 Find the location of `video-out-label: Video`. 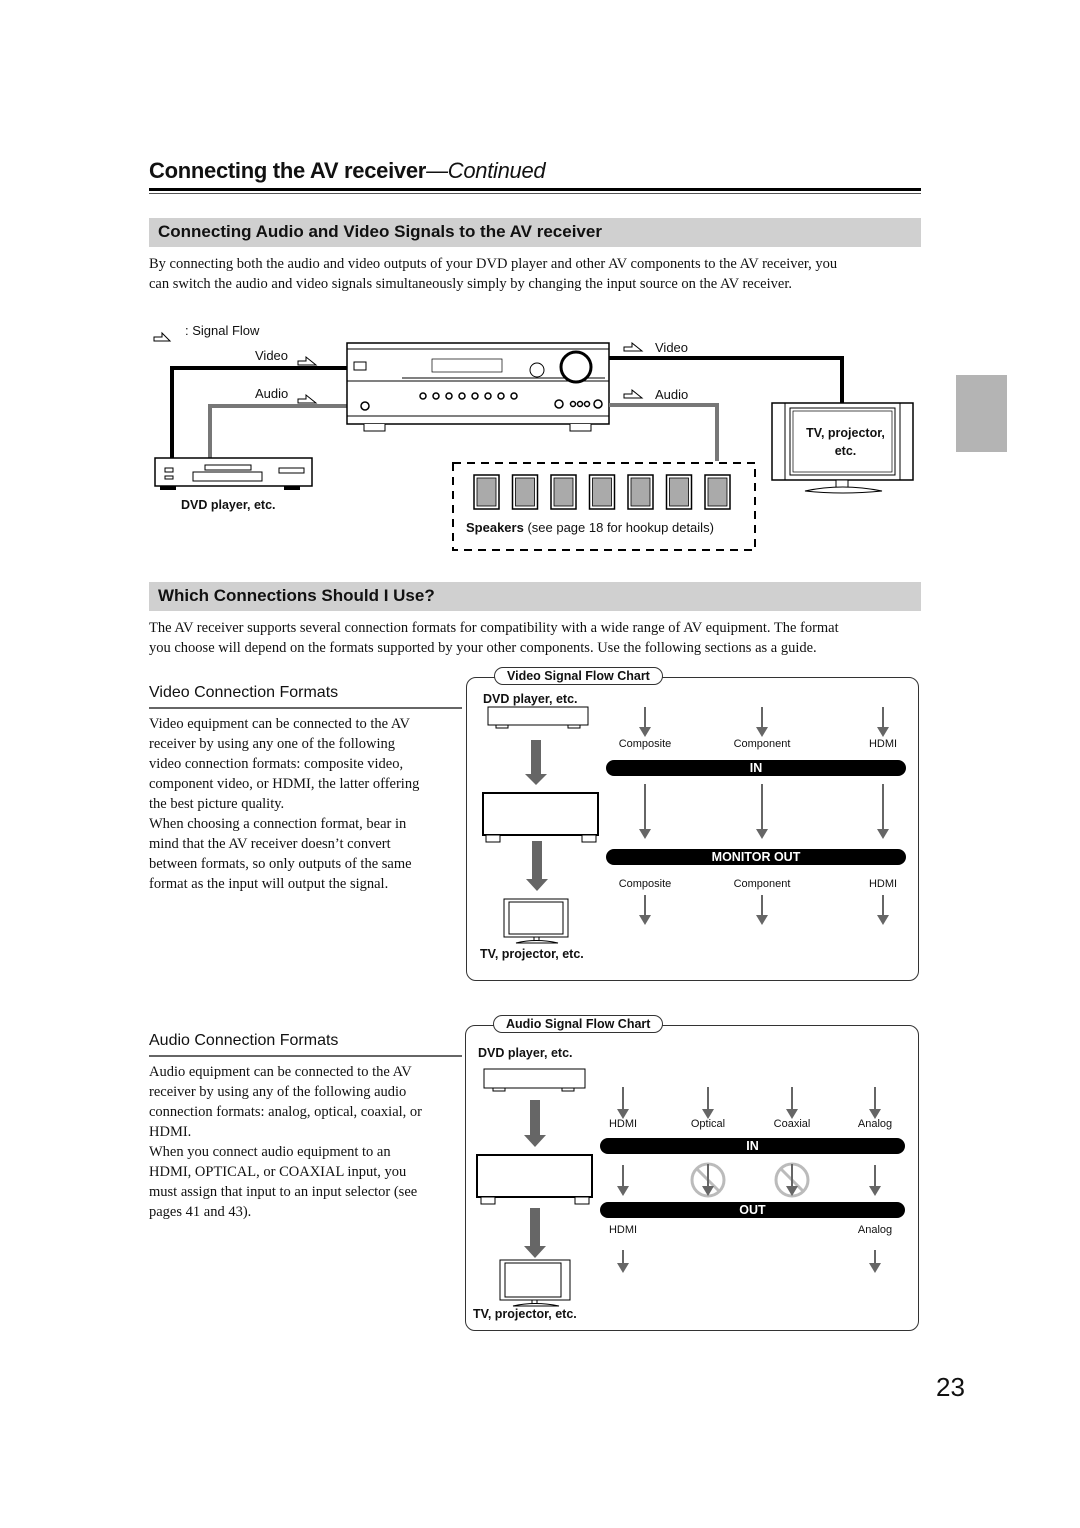

video-out-label: Video is located at coordinates (672, 347).